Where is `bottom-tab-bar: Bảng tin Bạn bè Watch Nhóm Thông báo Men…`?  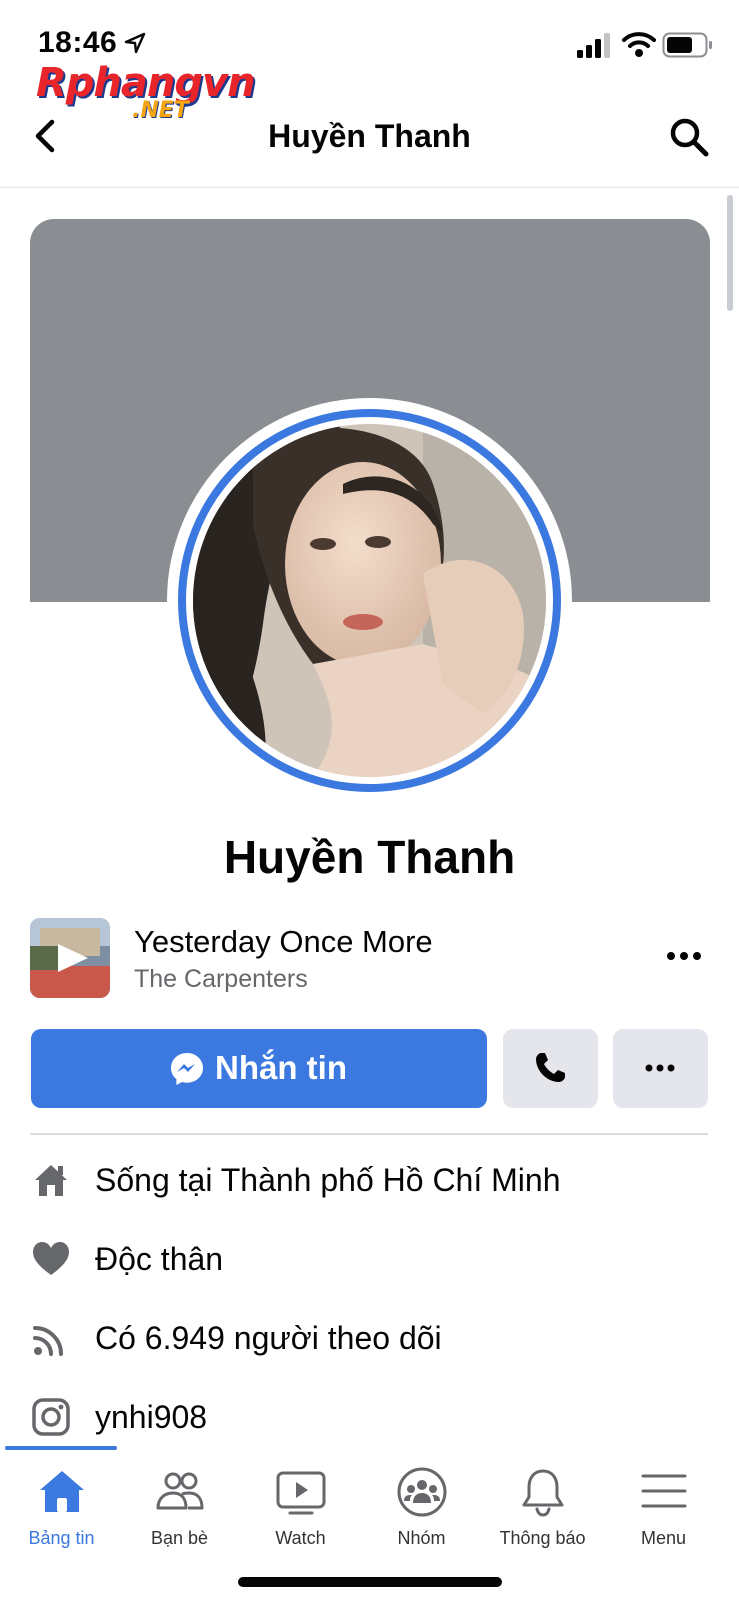
bottom-tab-bar: Bảng tin Bạn bè Watch Nhóm Thông báo Men… is located at coordinates (369, 1503).